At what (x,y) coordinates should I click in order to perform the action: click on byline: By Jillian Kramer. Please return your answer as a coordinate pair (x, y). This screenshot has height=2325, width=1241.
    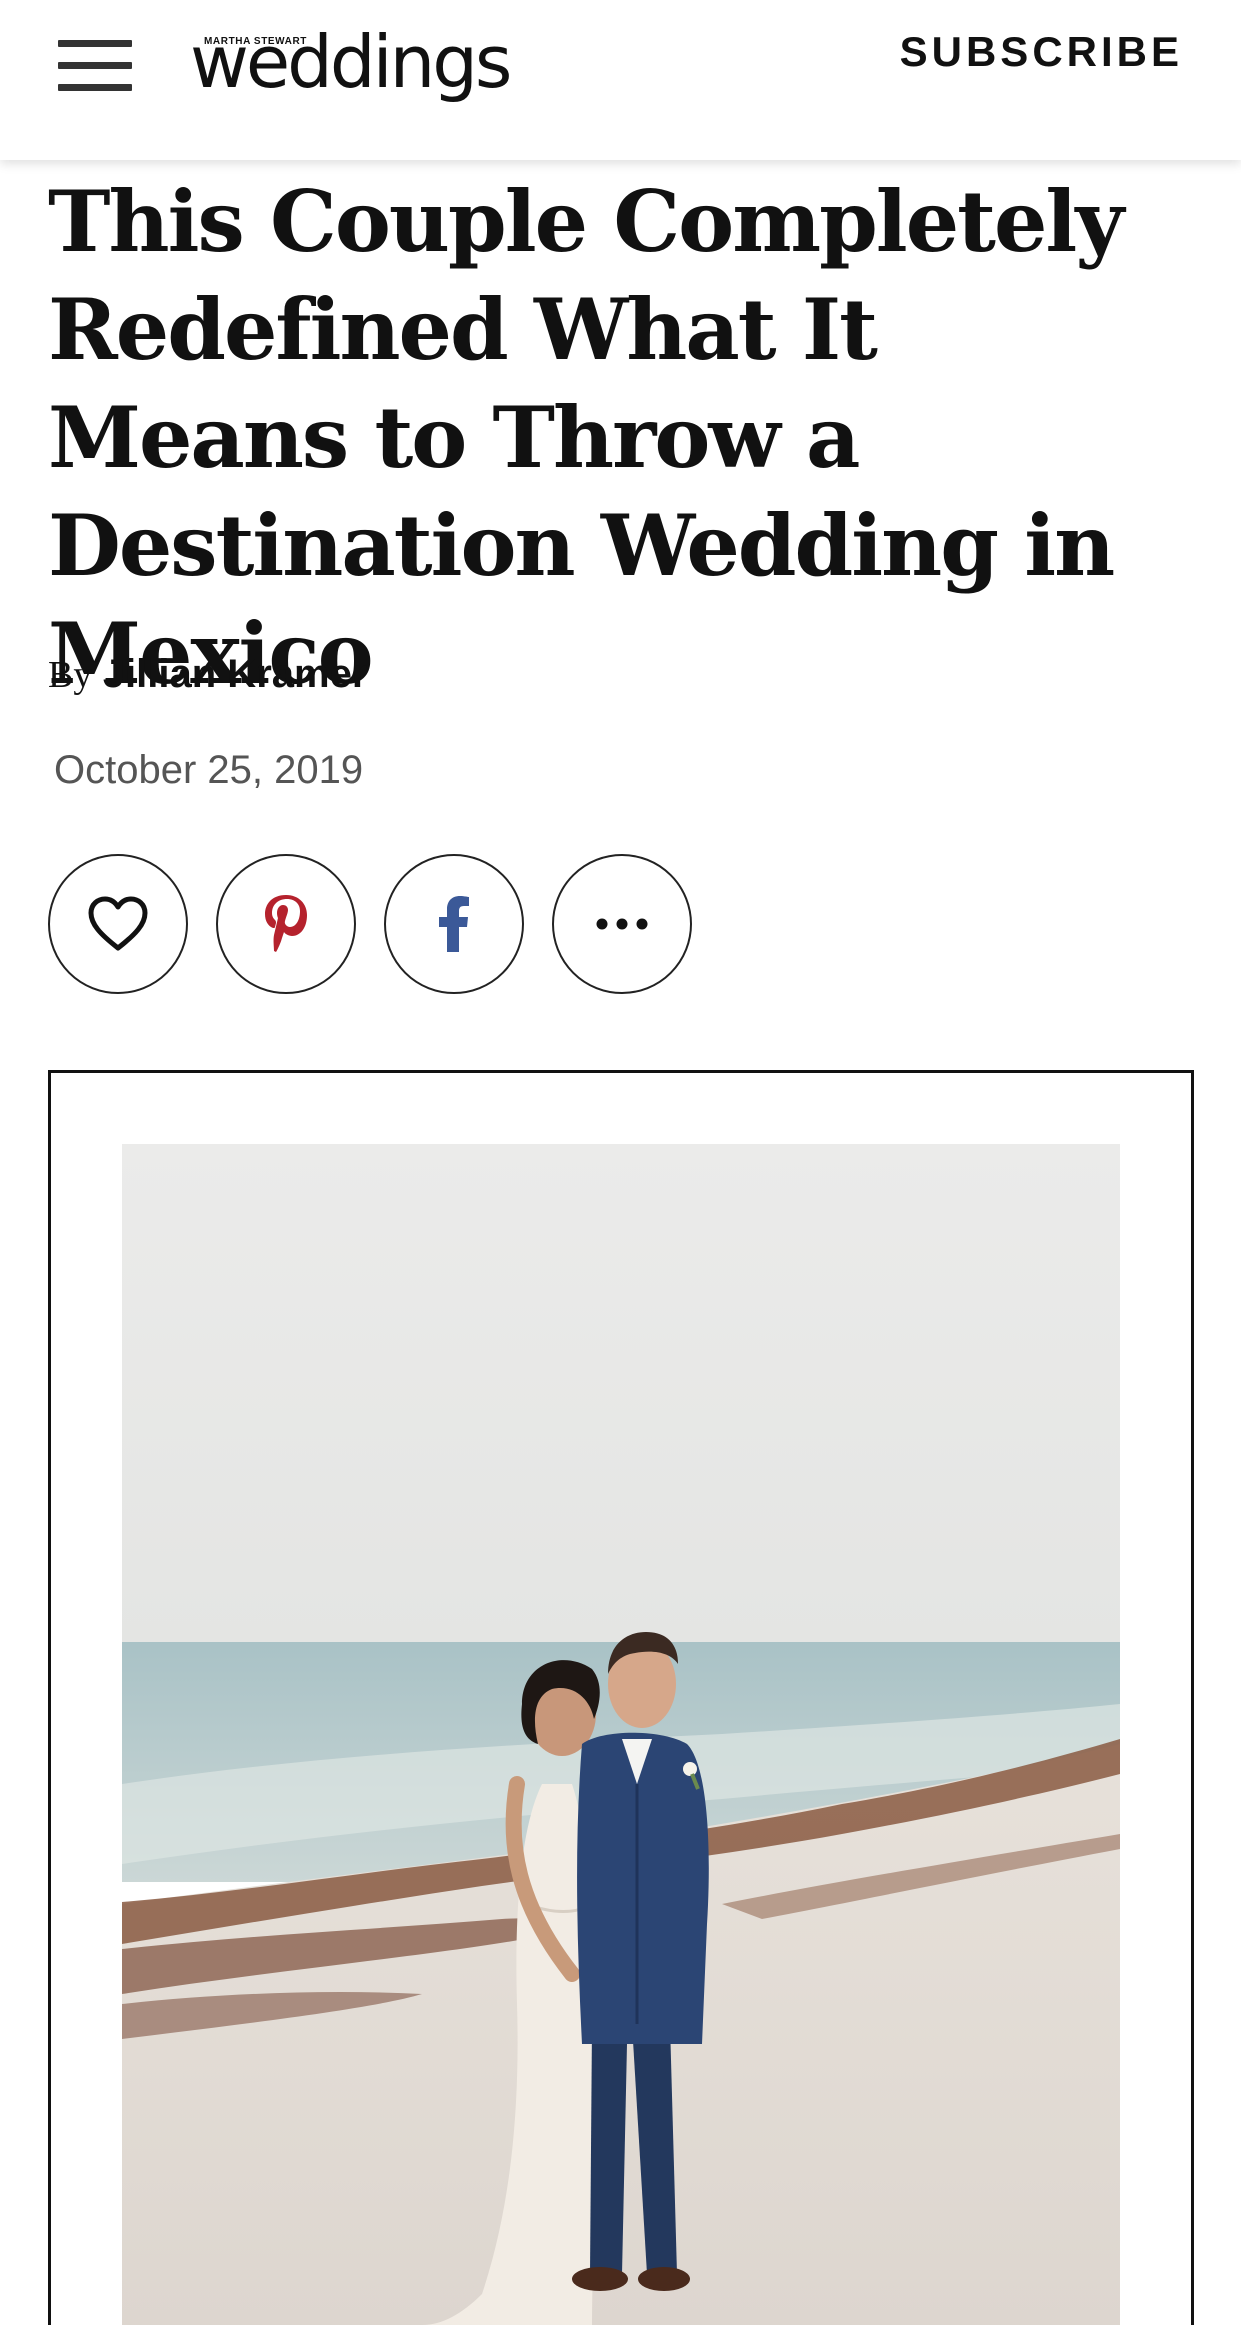
    Looking at the image, I should click on (207, 674).